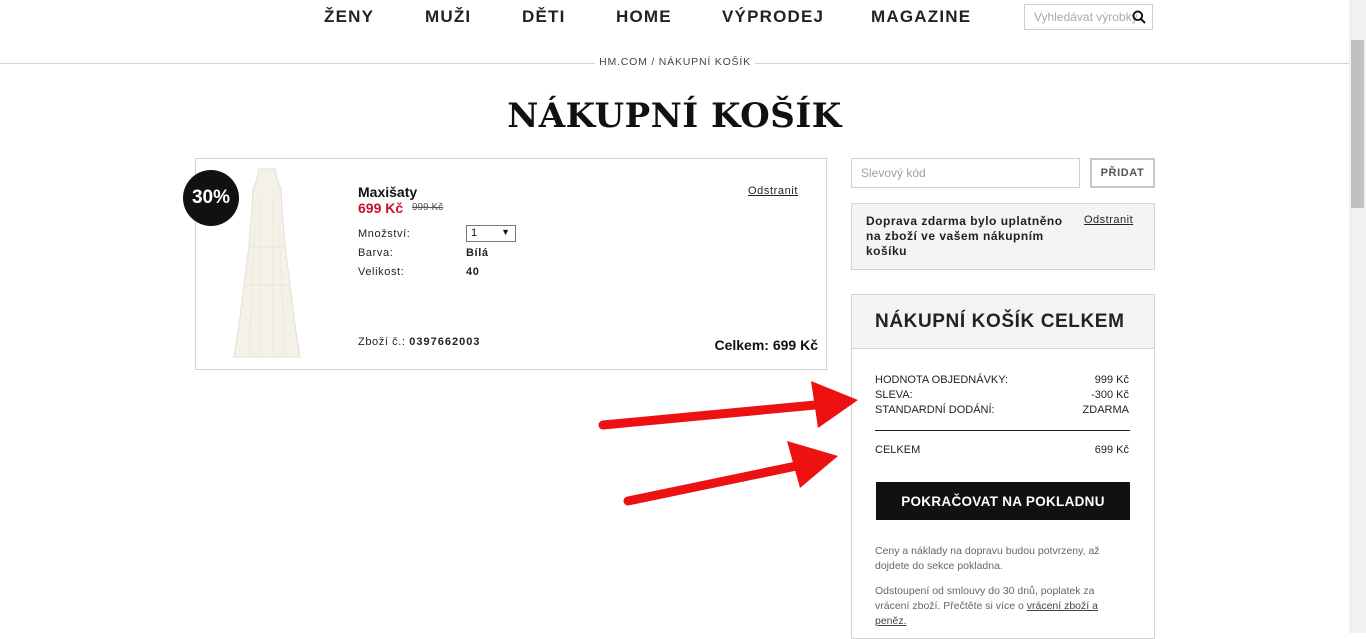 The height and width of the screenshot is (639, 1366). What do you see at coordinates (675, 62) in the screenshot?
I see `breadcrumb: HM.COM / NÁKUPNÍ KOŠÍK` at bounding box center [675, 62].